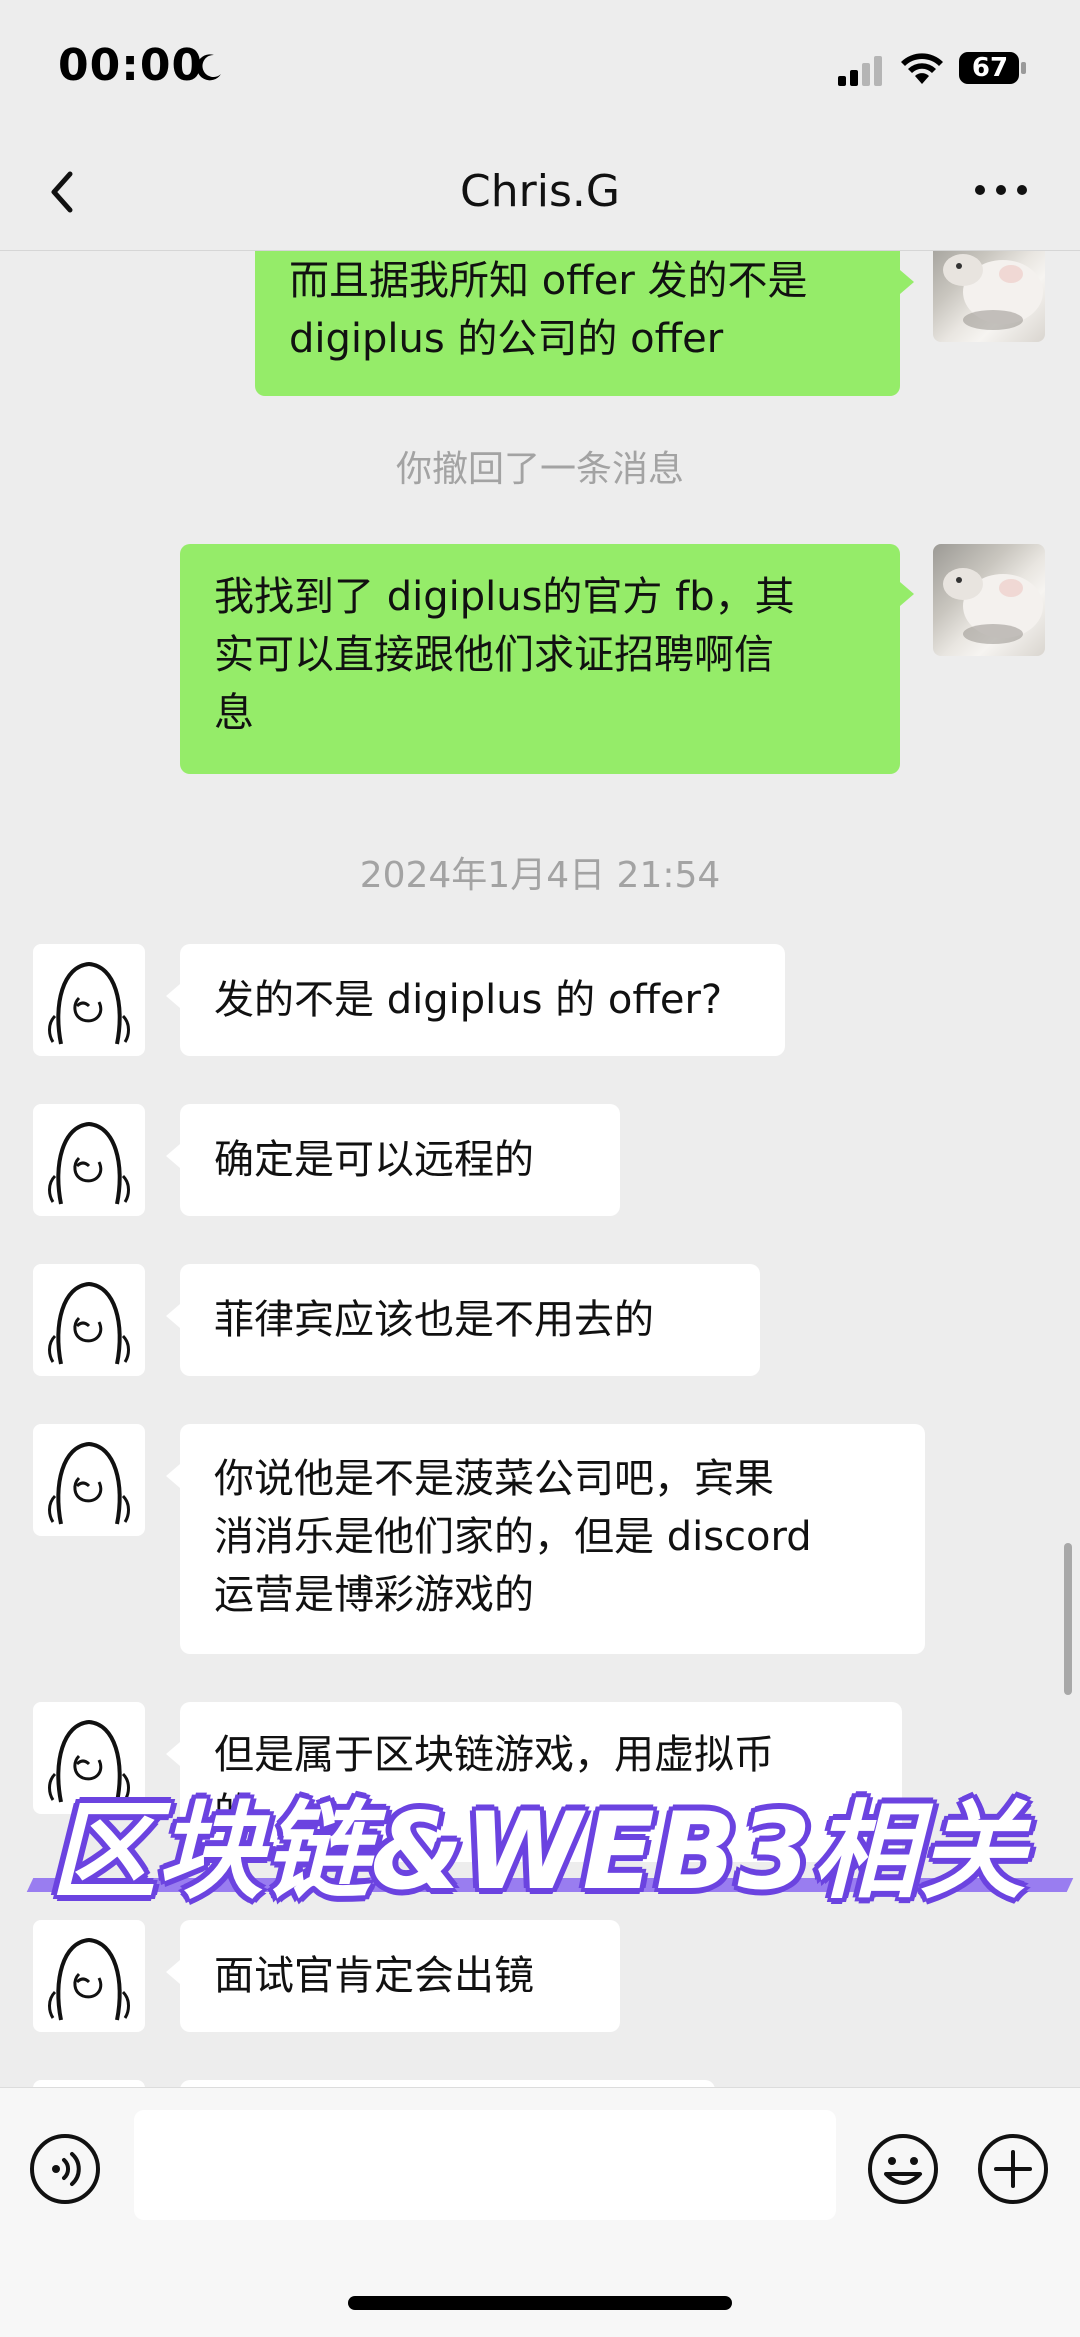 The image size is (1080, 2337). I want to click on recall-notice: 你撤回了一条消息, so click(539, 469).